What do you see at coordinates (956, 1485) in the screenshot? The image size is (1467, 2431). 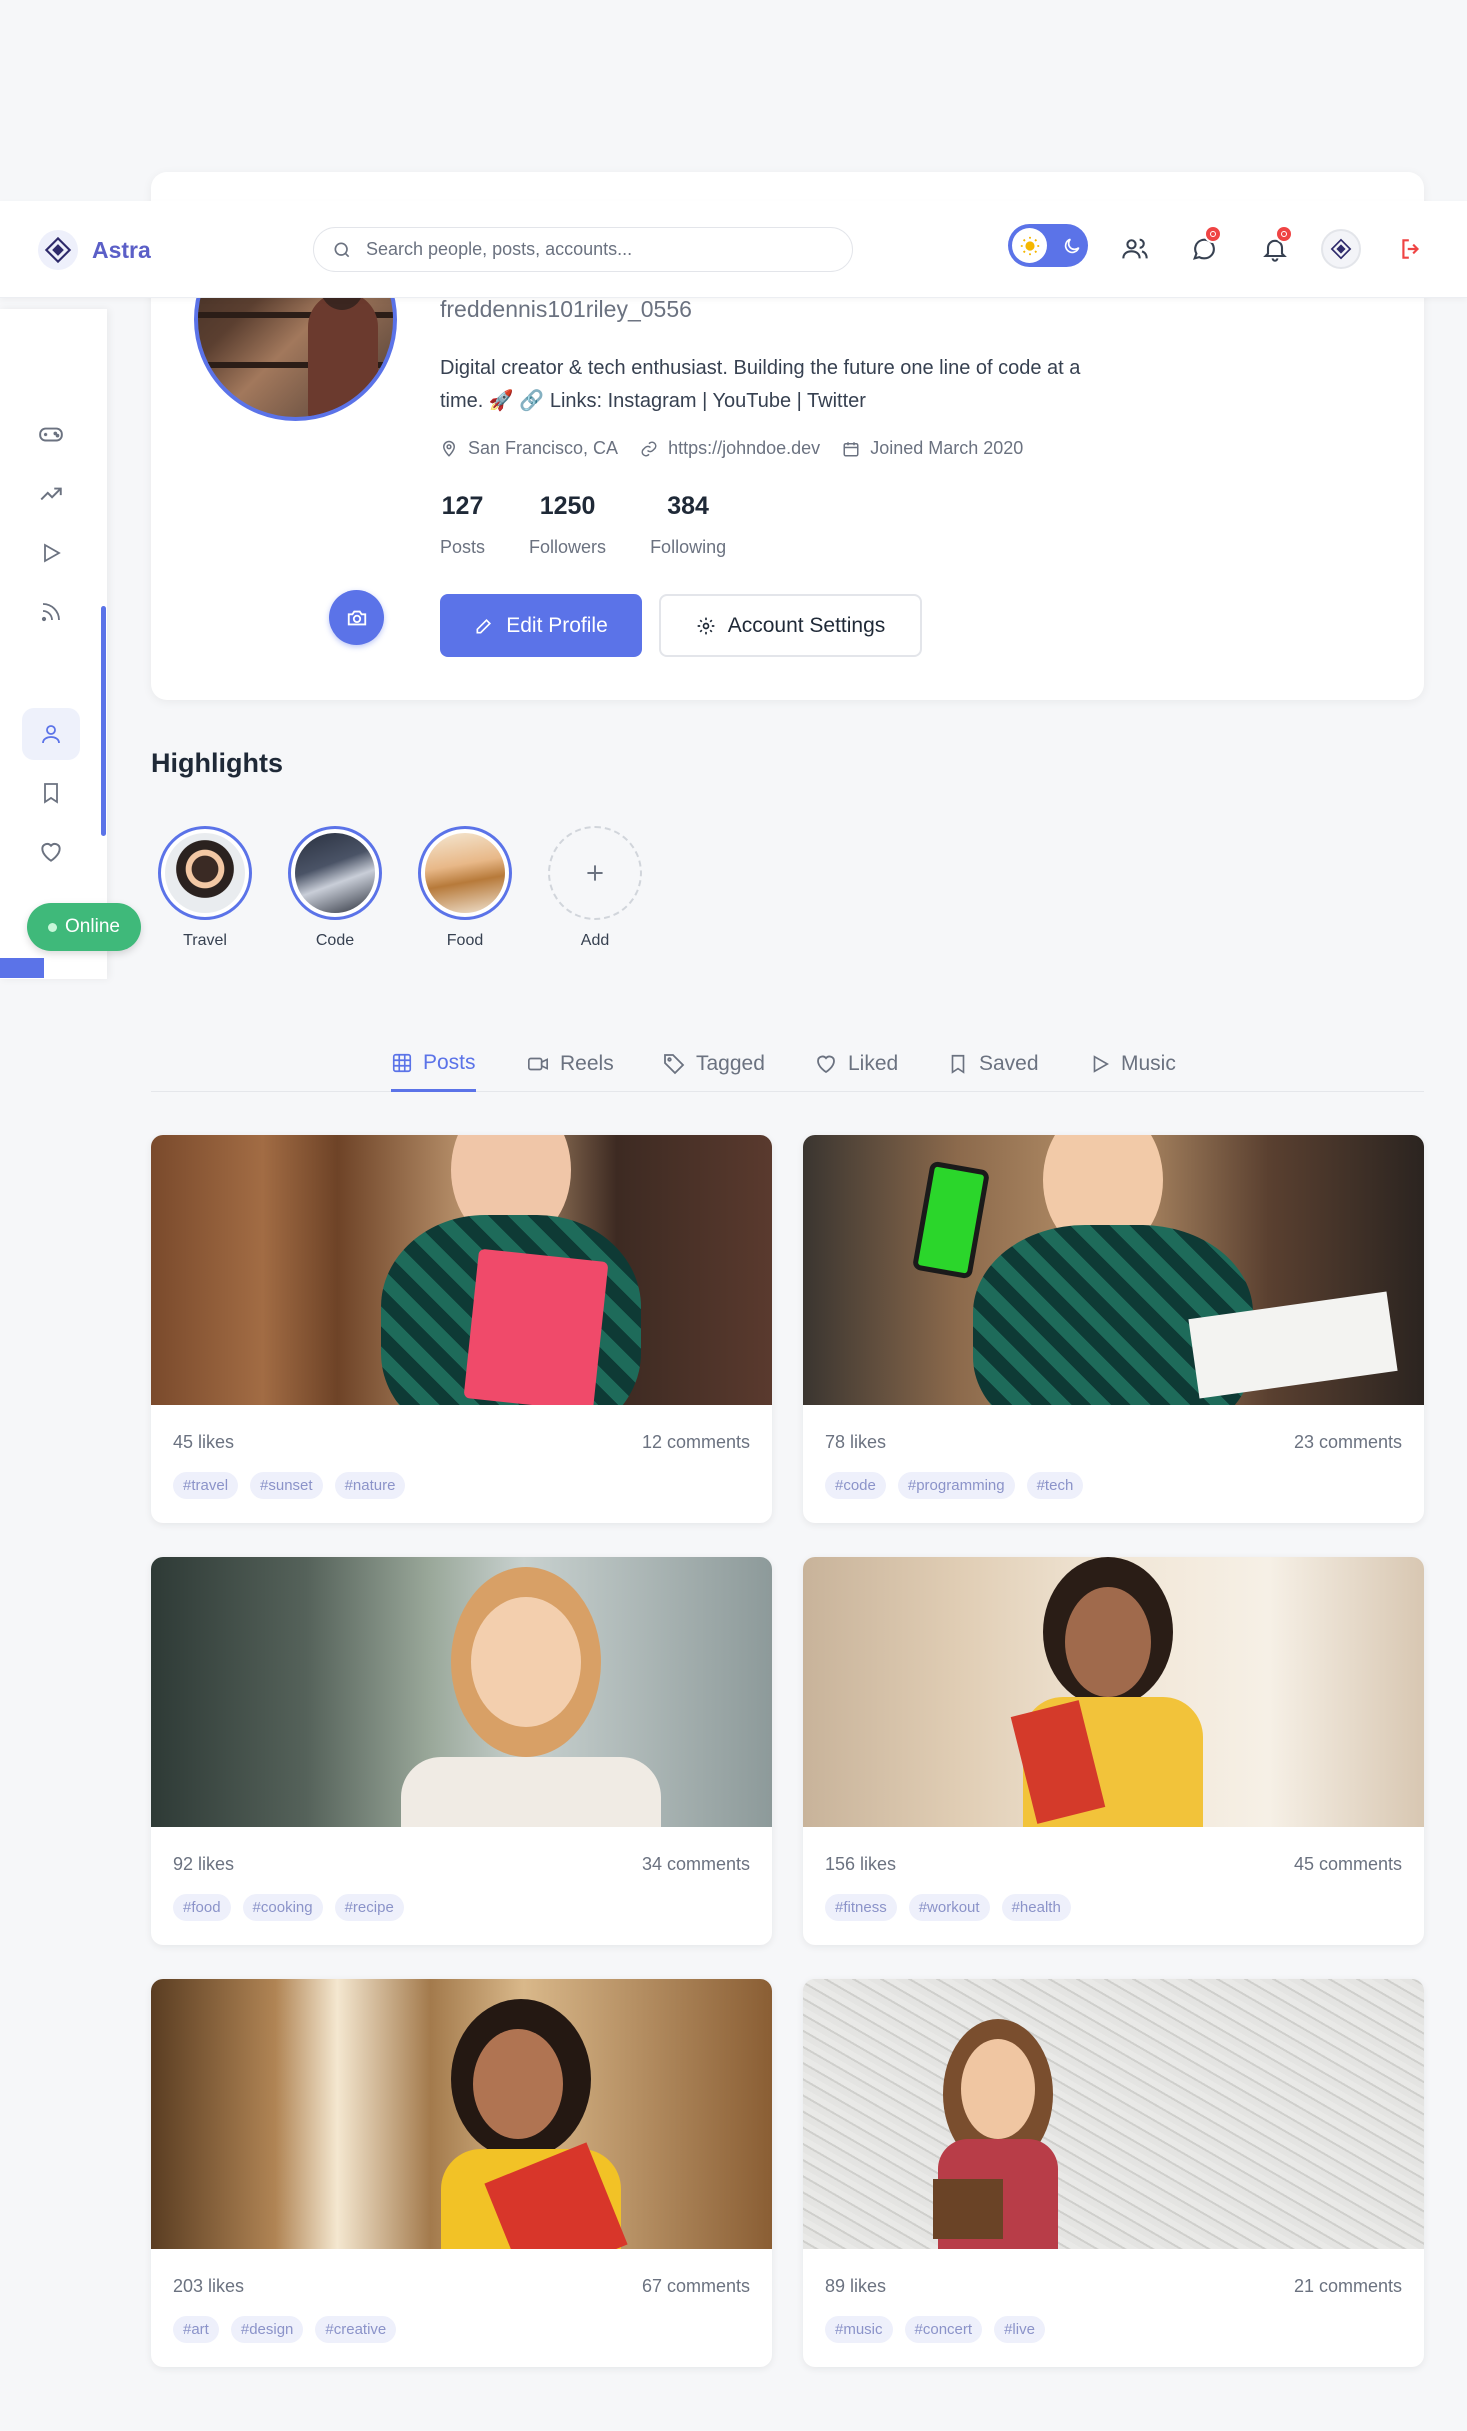 I see `post-tag: #programming` at bounding box center [956, 1485].